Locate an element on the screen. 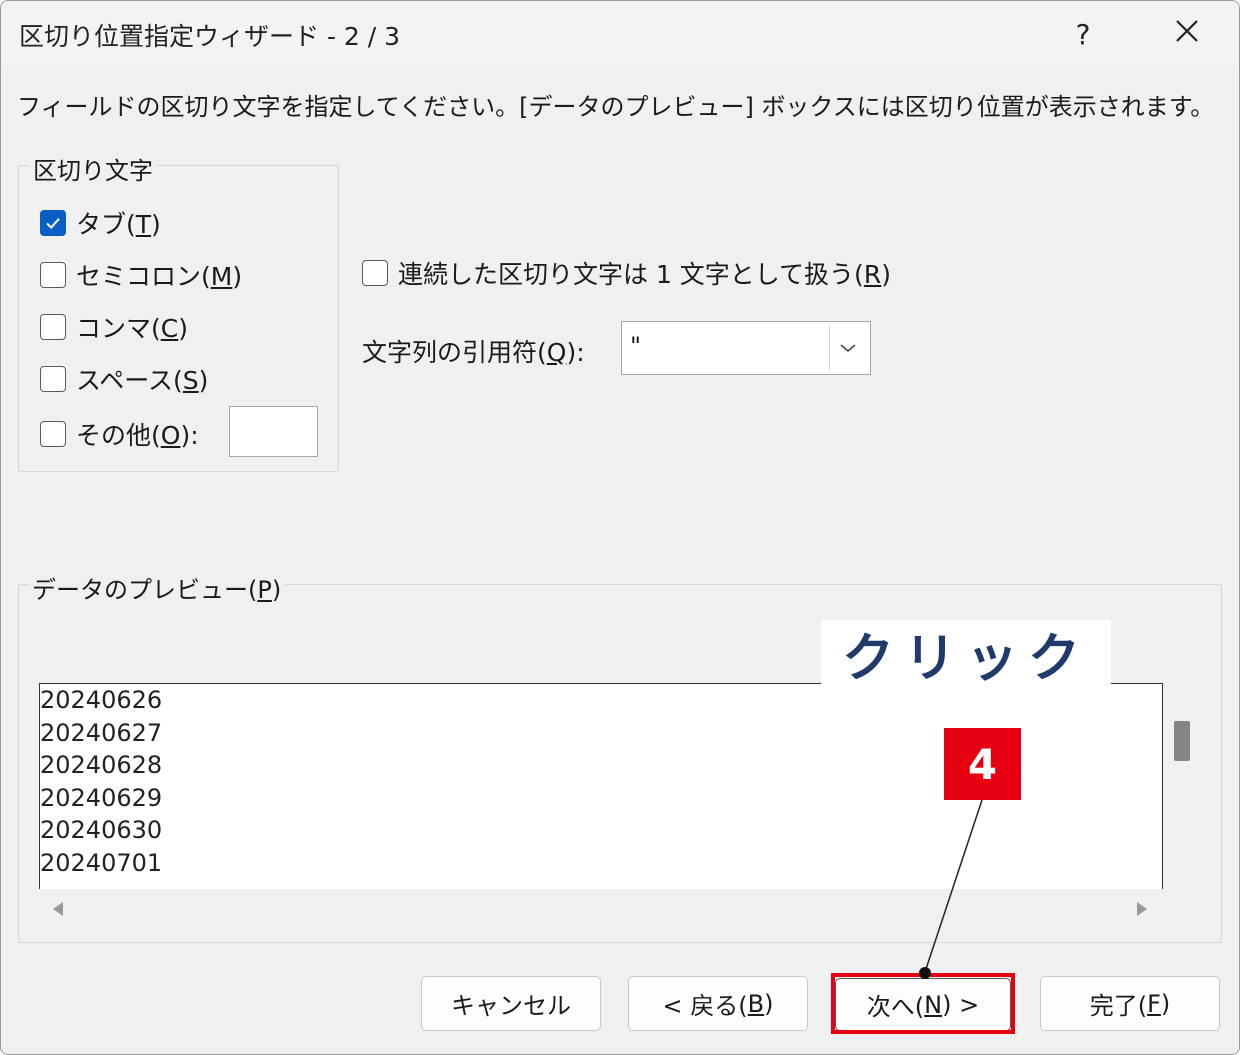 This screenshot has height=1055, width=1240. click-callout-label: クリック is located at coordinates (966, 654).